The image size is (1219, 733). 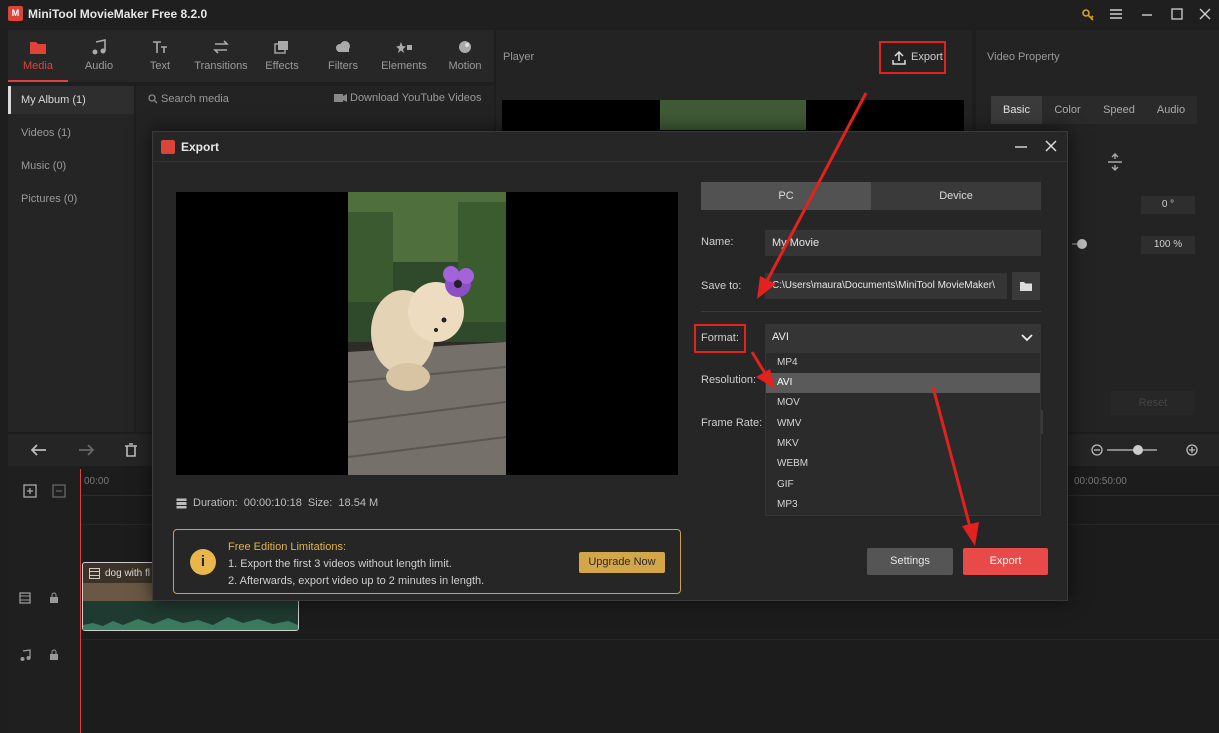 What do you see at coordinates (71, 199) in the screenshot?
I see `sidebar-item-pictures: Pictures (0)` at bounding box center [71, 199].